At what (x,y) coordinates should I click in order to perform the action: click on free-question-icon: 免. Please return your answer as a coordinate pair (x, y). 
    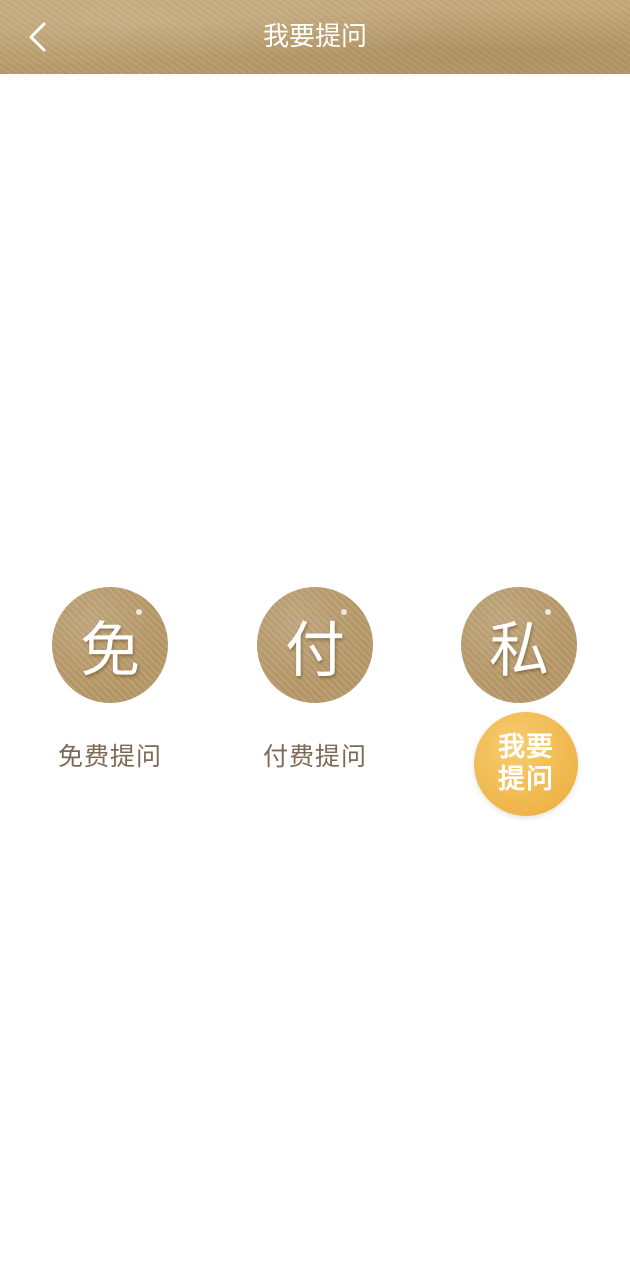
    Looking at the image, I should click on (110, 645).